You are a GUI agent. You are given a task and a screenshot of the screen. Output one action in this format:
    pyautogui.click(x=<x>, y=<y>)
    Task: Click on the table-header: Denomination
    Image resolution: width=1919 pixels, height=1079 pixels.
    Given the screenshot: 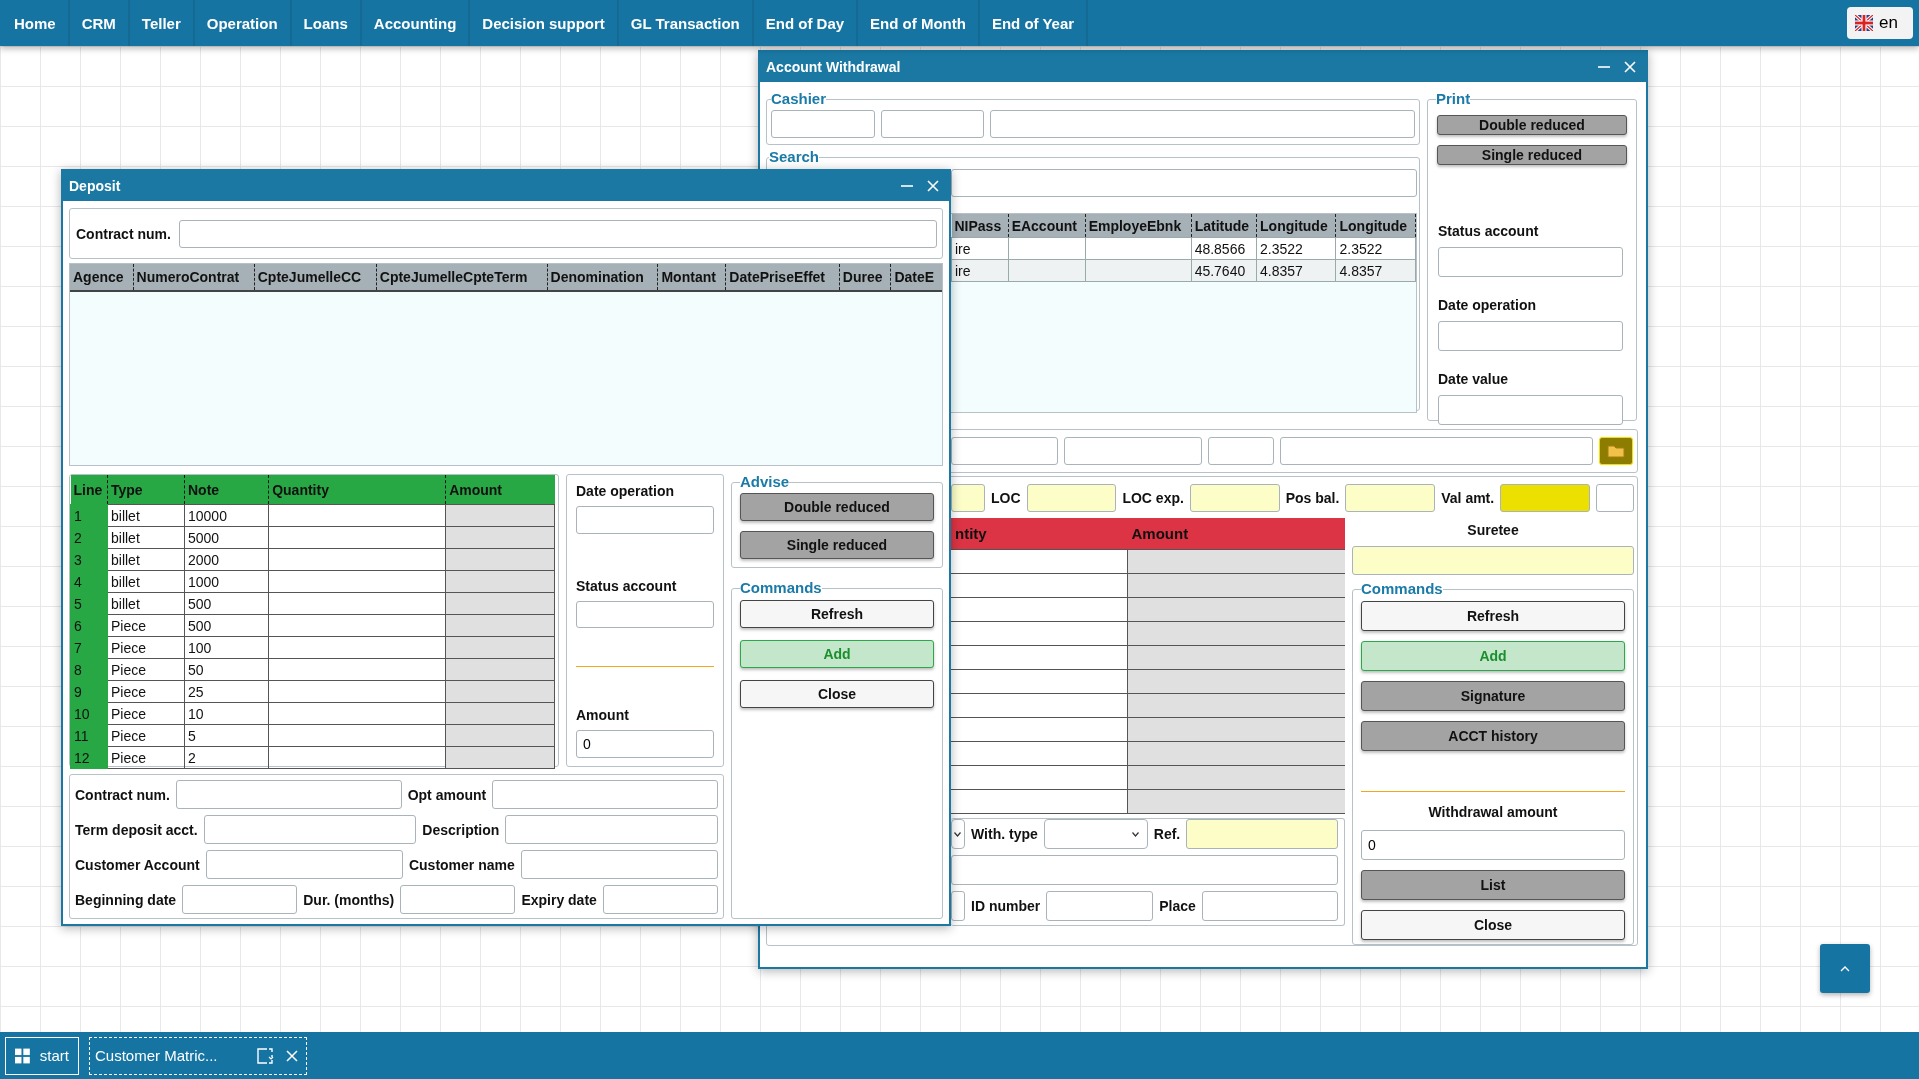 What is the action you would take?
    pyautogui.click(x=602, y=277)
    